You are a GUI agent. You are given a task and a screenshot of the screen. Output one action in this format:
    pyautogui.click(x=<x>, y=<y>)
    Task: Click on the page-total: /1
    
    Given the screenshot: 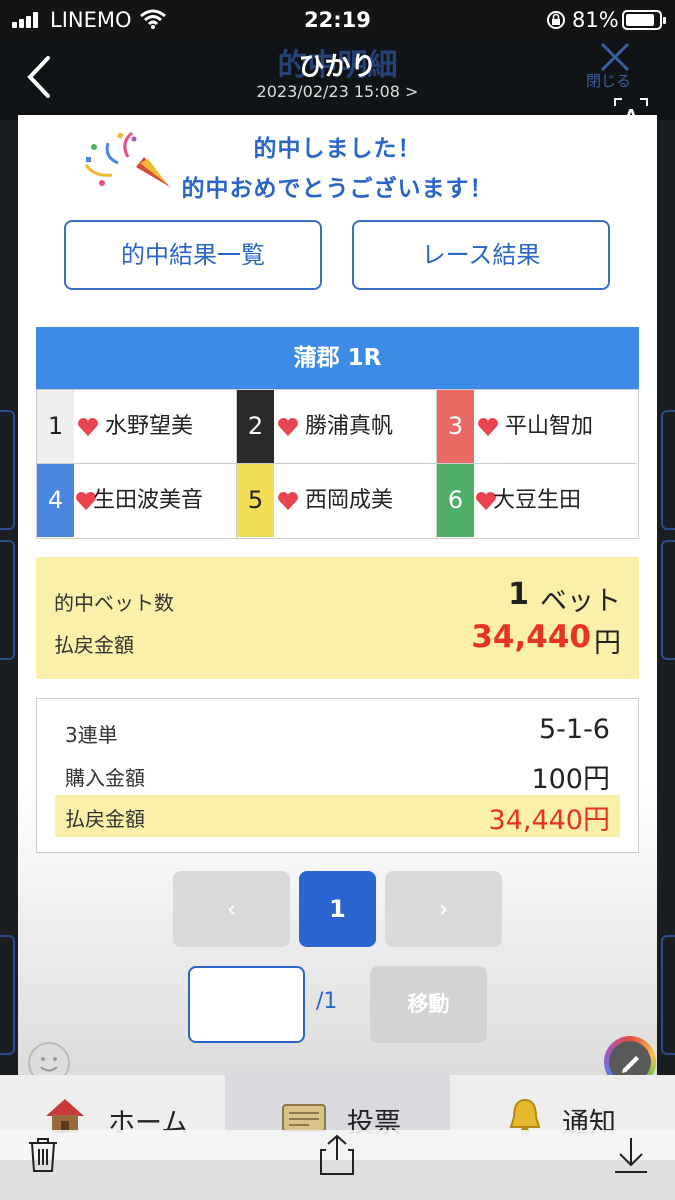 What is the action you would take?
    pyautogui.click(x=327, y=1001)
    